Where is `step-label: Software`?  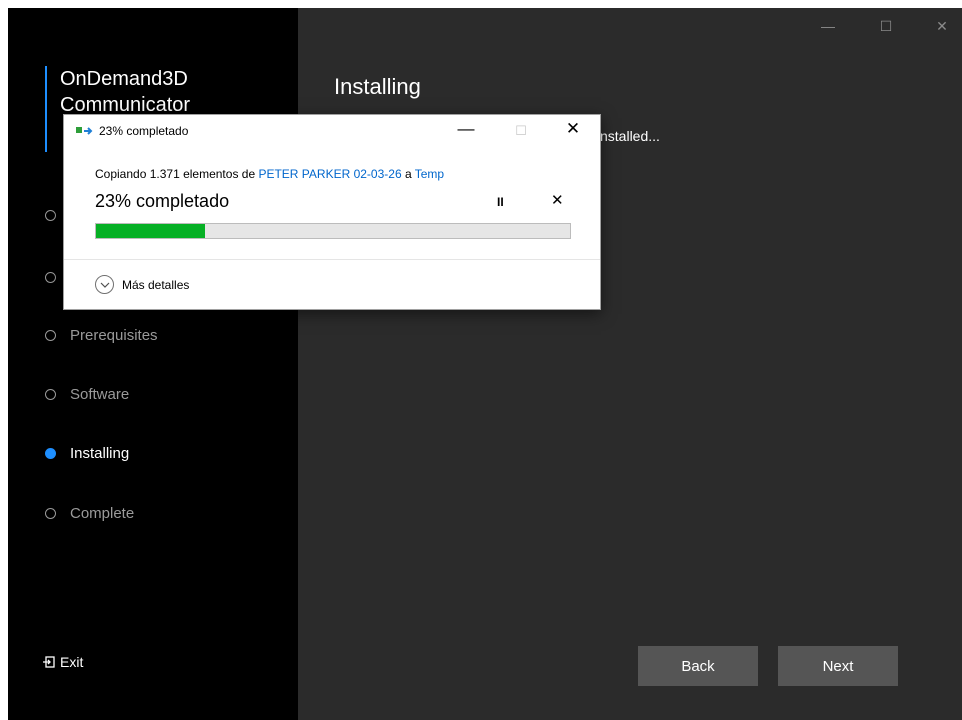
step-label: Software is located at coordinates (100, 394).